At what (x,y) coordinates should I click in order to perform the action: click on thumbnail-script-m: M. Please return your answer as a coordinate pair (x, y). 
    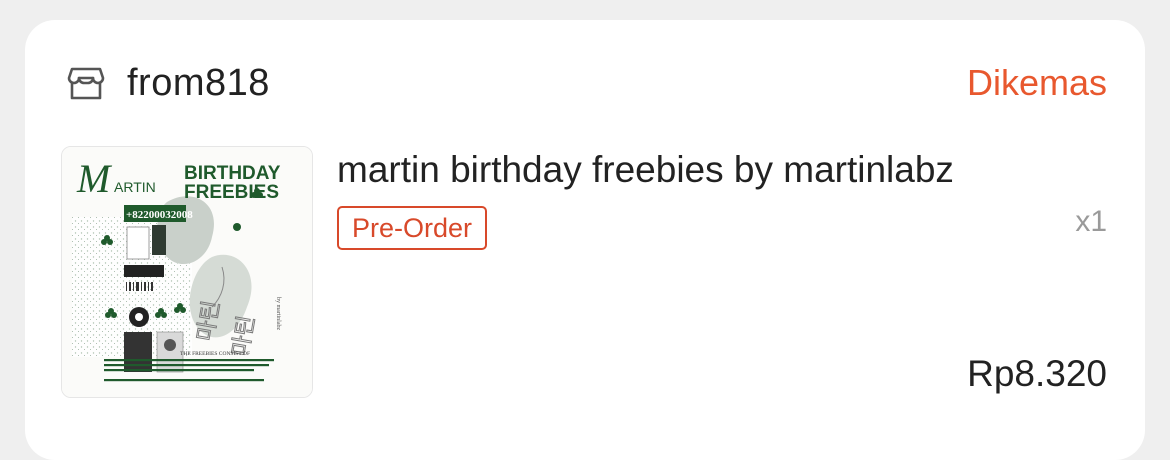
    Looking at the image, I should click on (94, 178).